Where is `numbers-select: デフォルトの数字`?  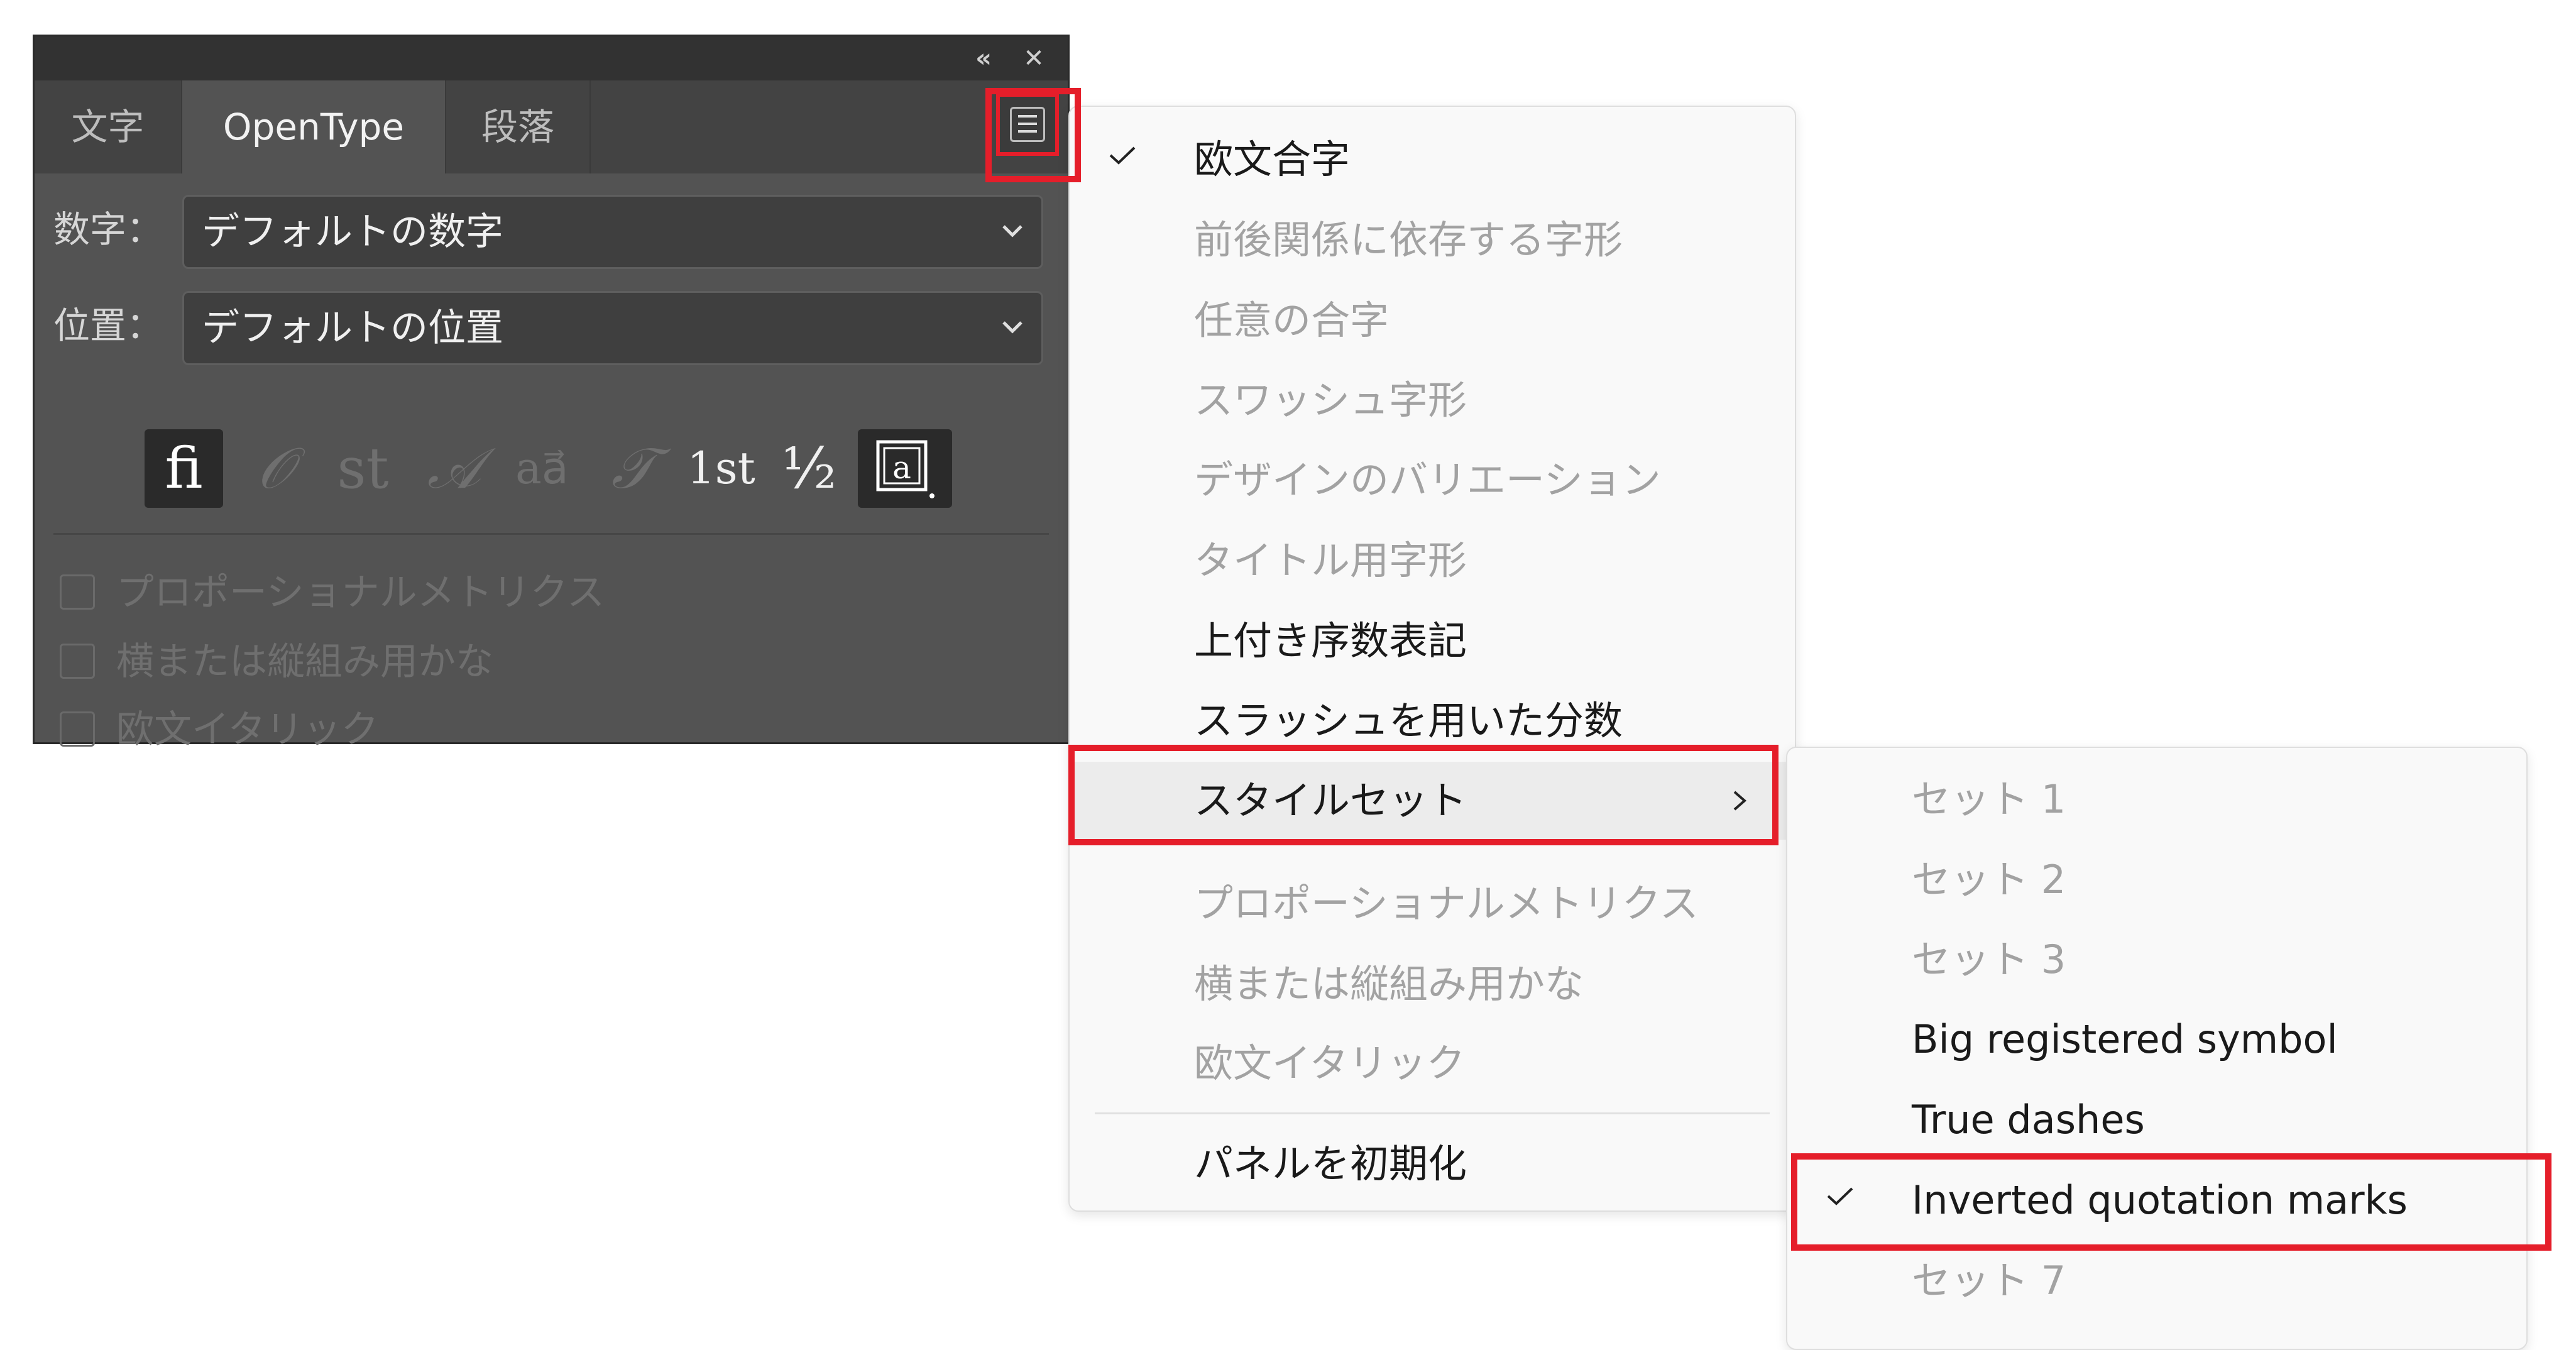
numbers-select: デフォルトの数字 is located at coordinates (612, 232).